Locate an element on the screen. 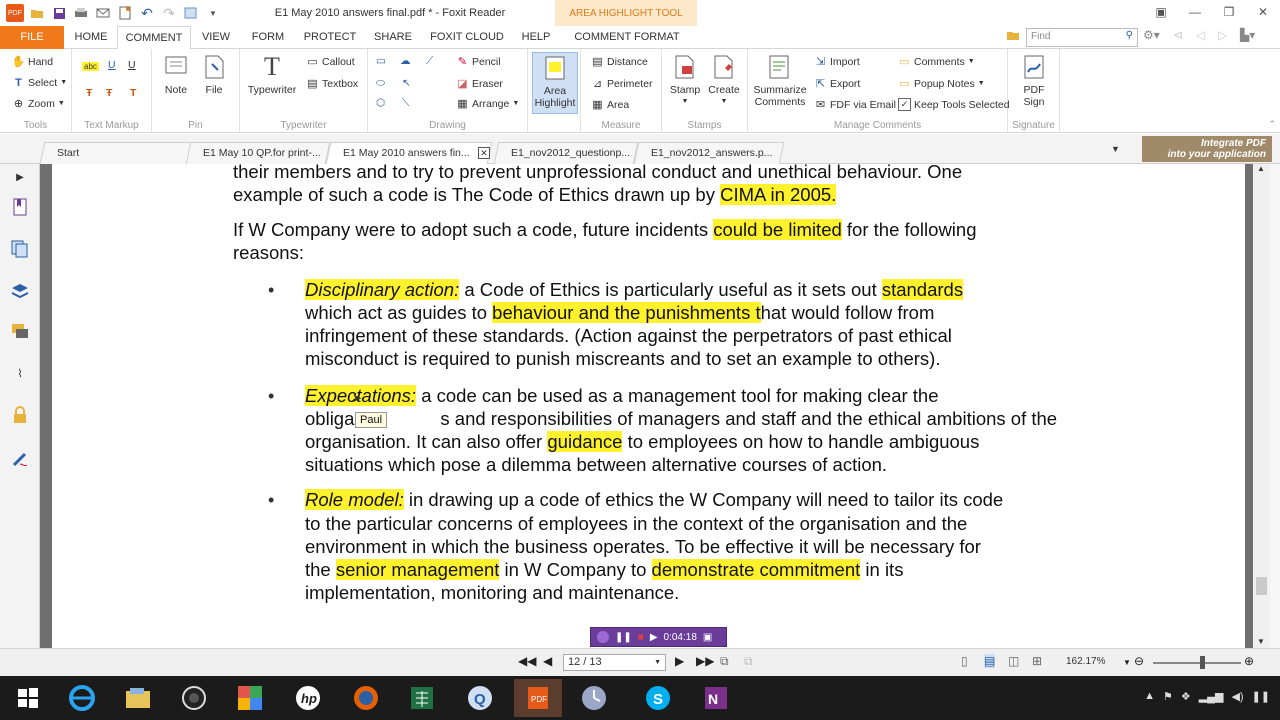  file-attach-button: File is located at coordinates (214, 74).